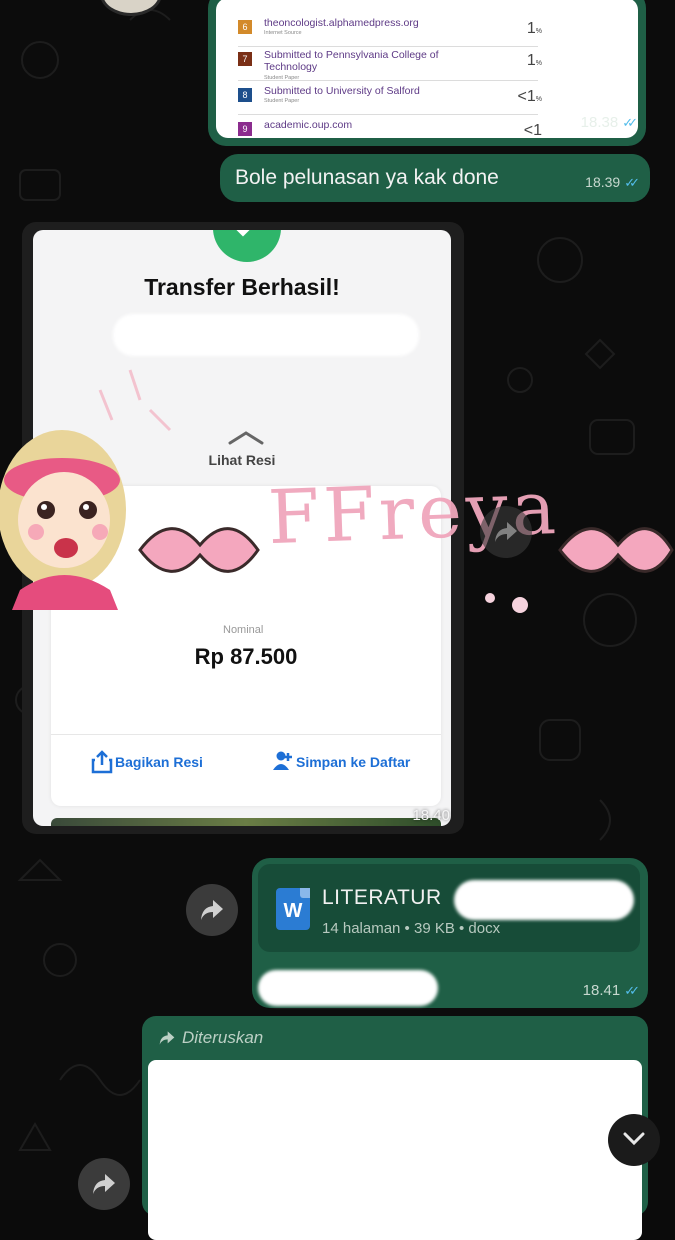 This screenshot has width=675, height=1240. I want to click on message-time: 18.38 ✓✓, so click(609, 122).